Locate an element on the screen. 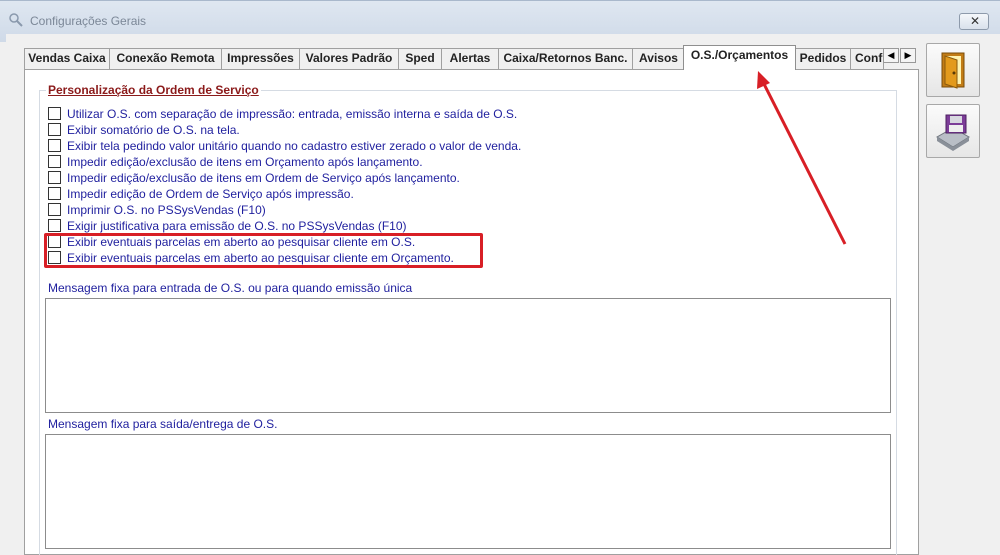 This screenshot has width=1000, height=555. tab-os-orcamentos: O.S./Orçamentos is located at coordinates (739, 57).